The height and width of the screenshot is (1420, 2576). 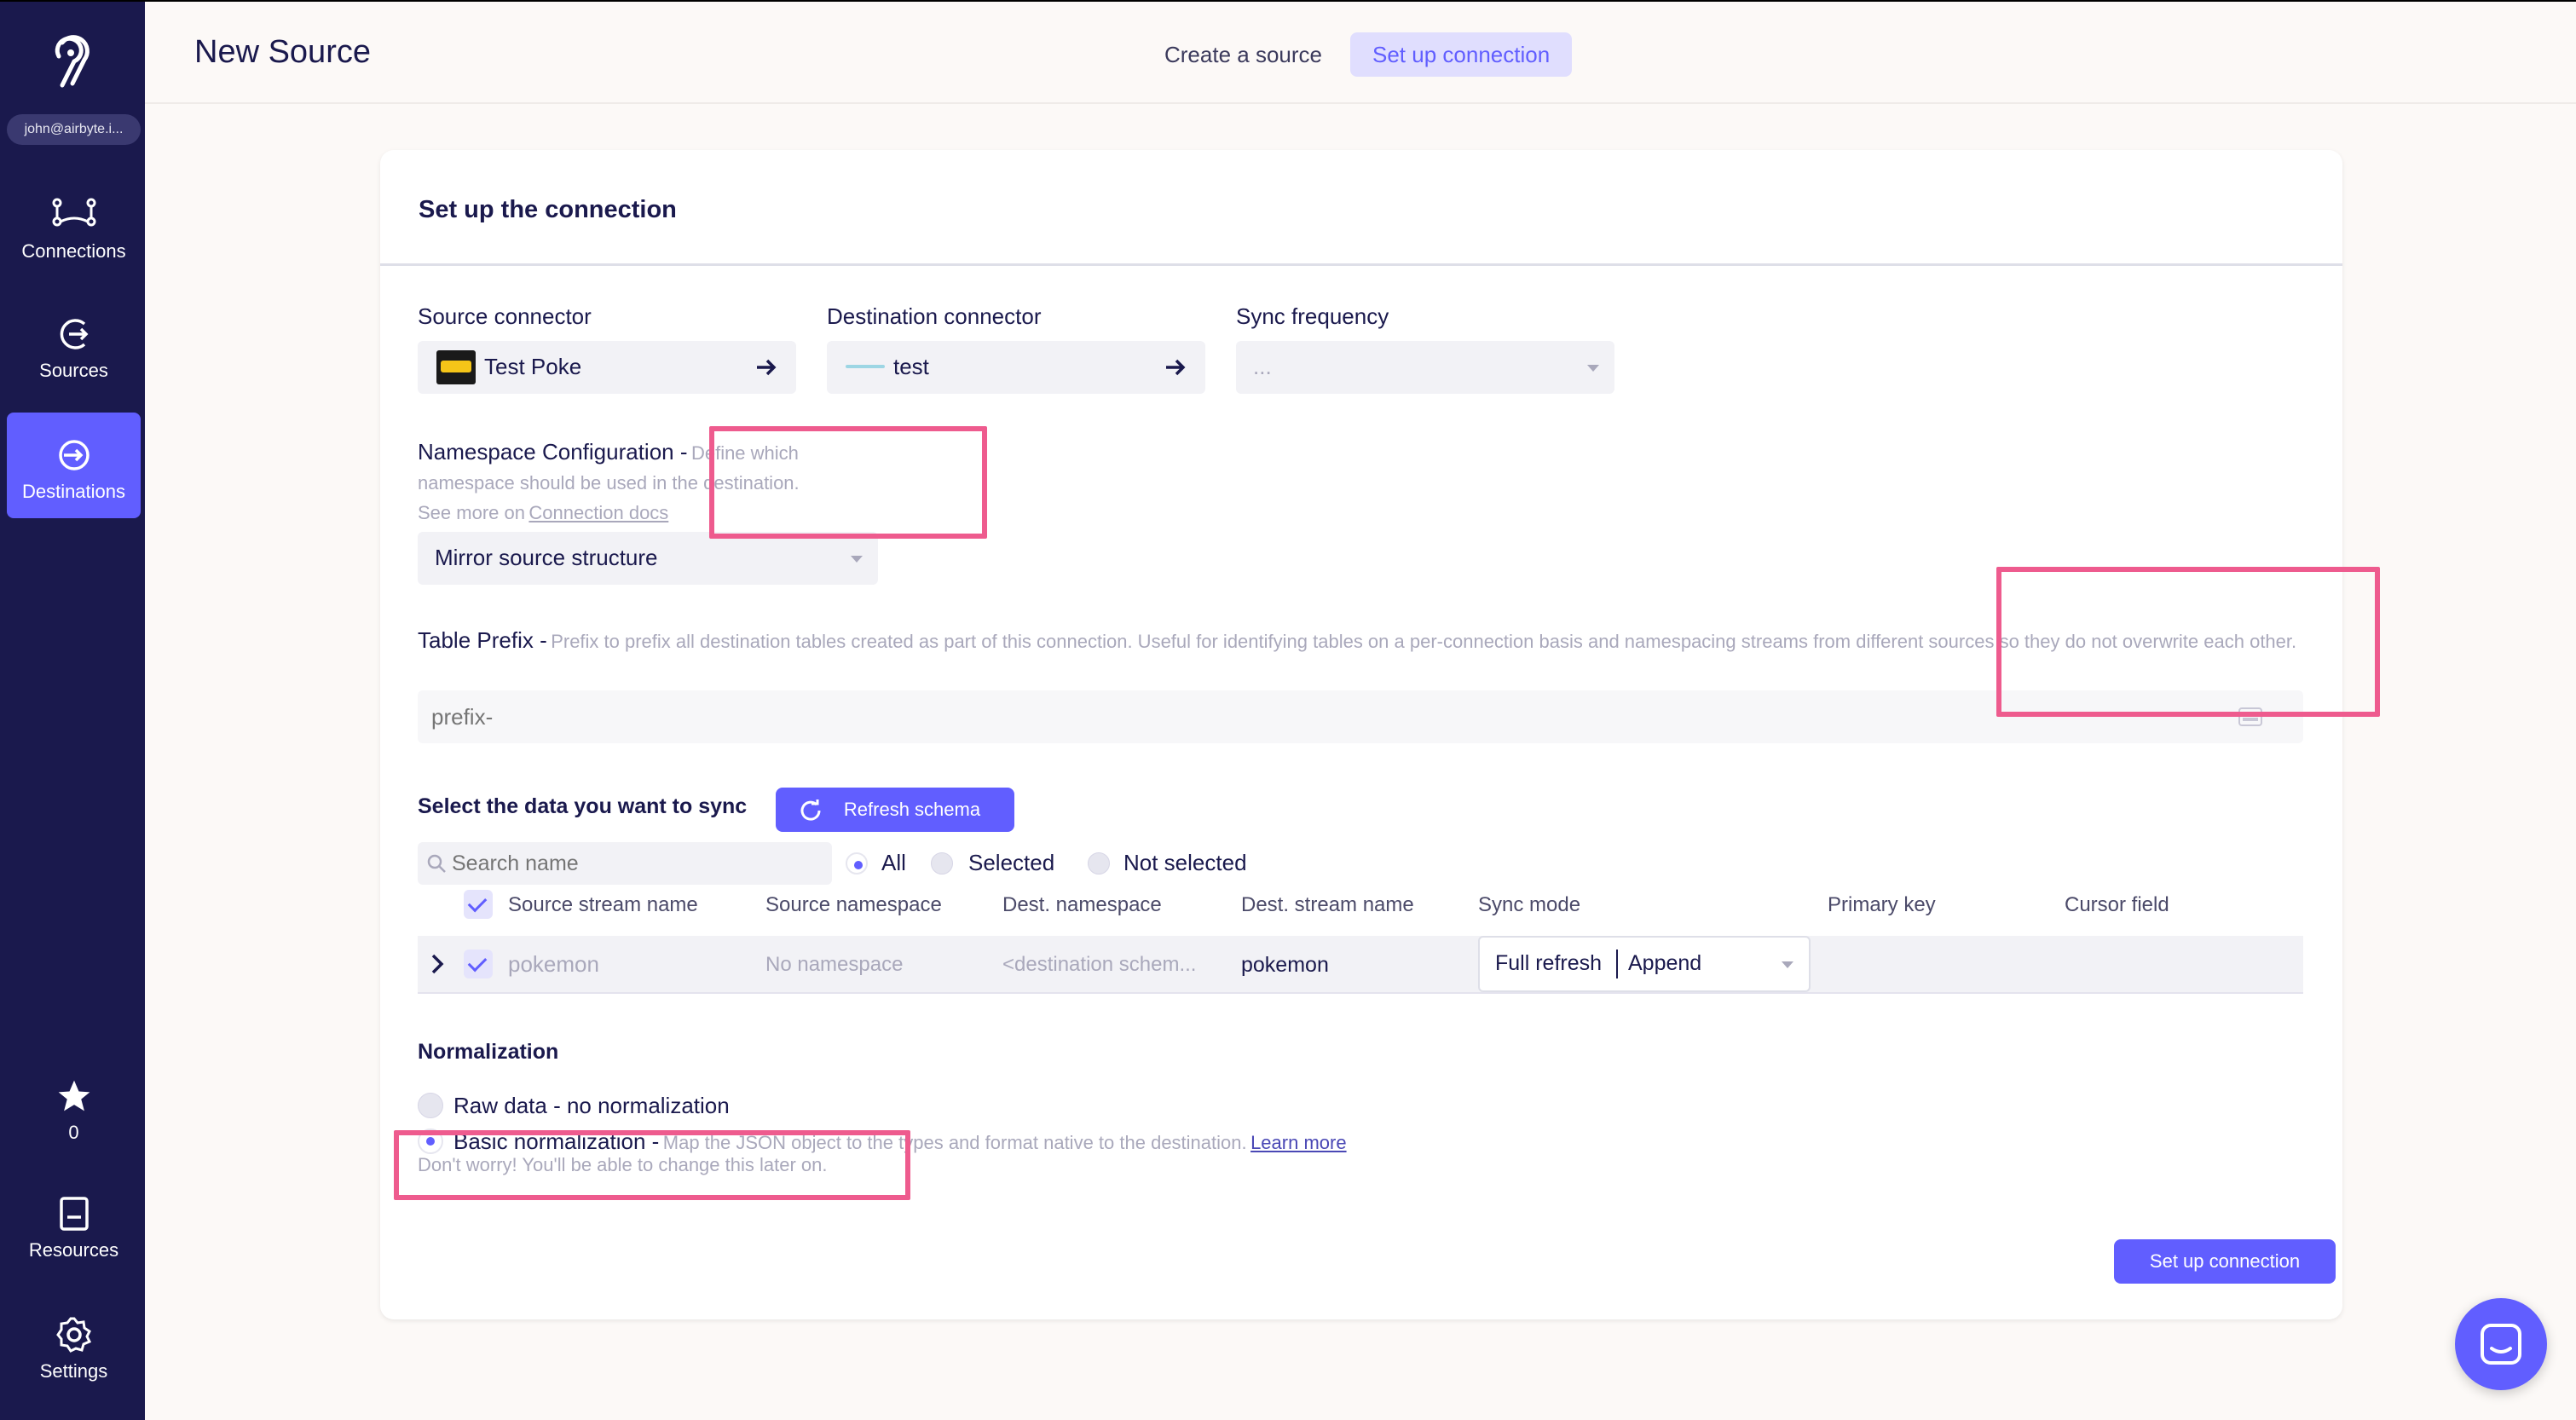 I want to click on search-field, so click(x=625, y=863).